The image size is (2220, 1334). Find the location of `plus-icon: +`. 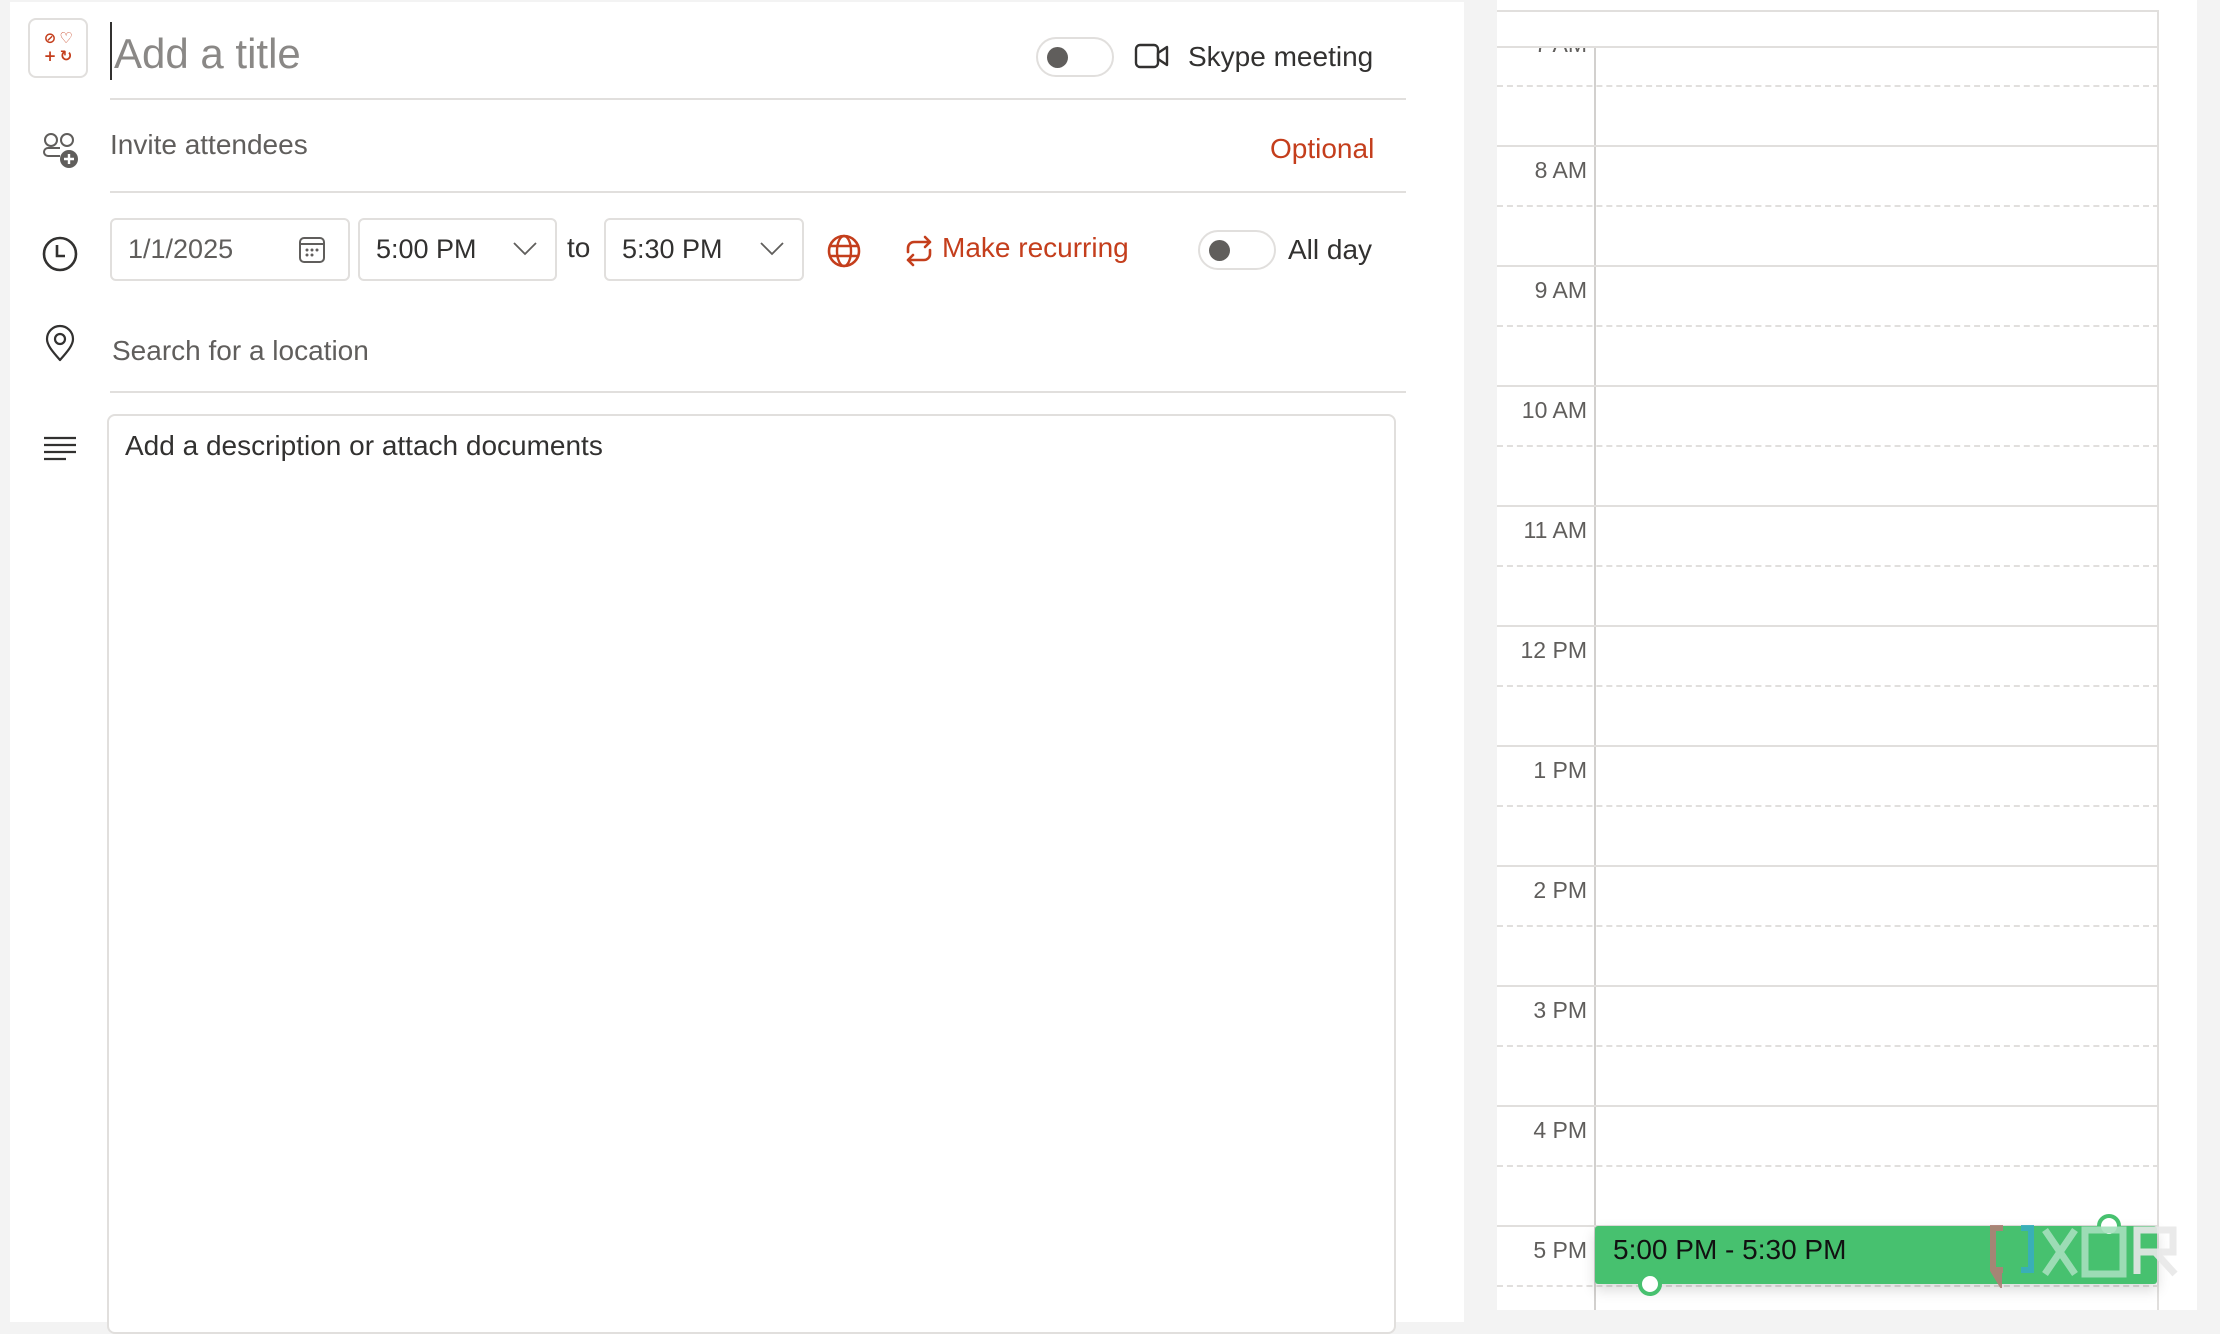

plus-icon: + is located at coordinates (50, 56).